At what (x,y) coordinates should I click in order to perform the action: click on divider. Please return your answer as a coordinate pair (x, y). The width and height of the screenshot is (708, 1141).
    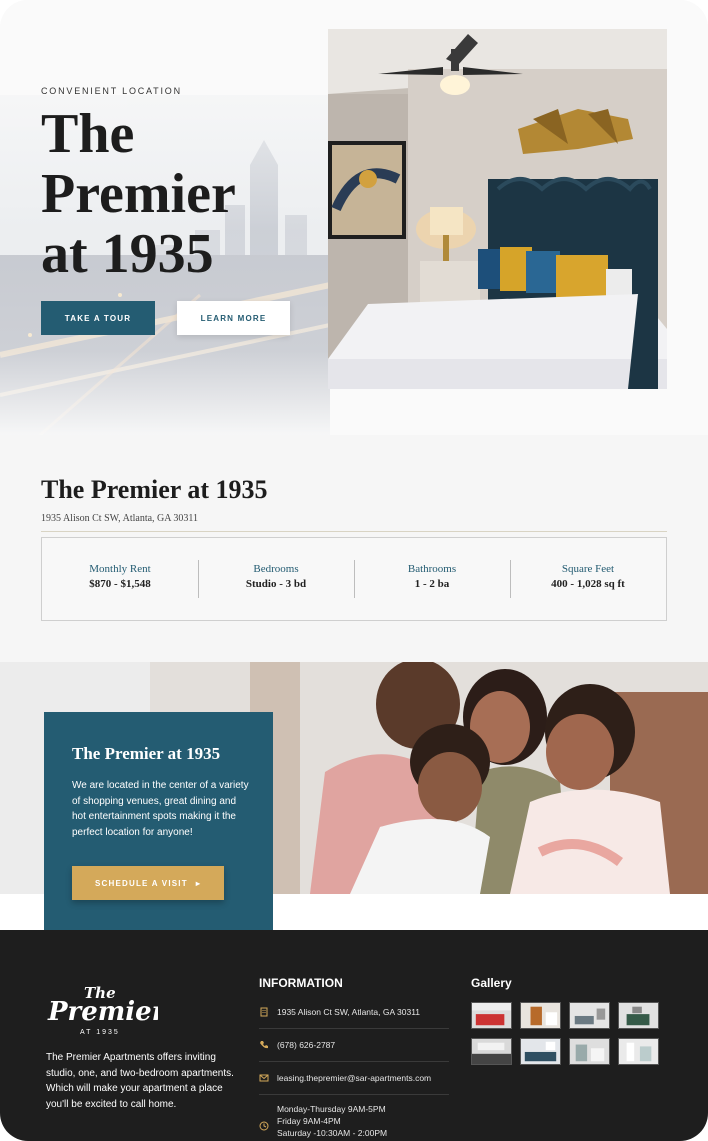
    Looking at the image, I should click on (354, 531).